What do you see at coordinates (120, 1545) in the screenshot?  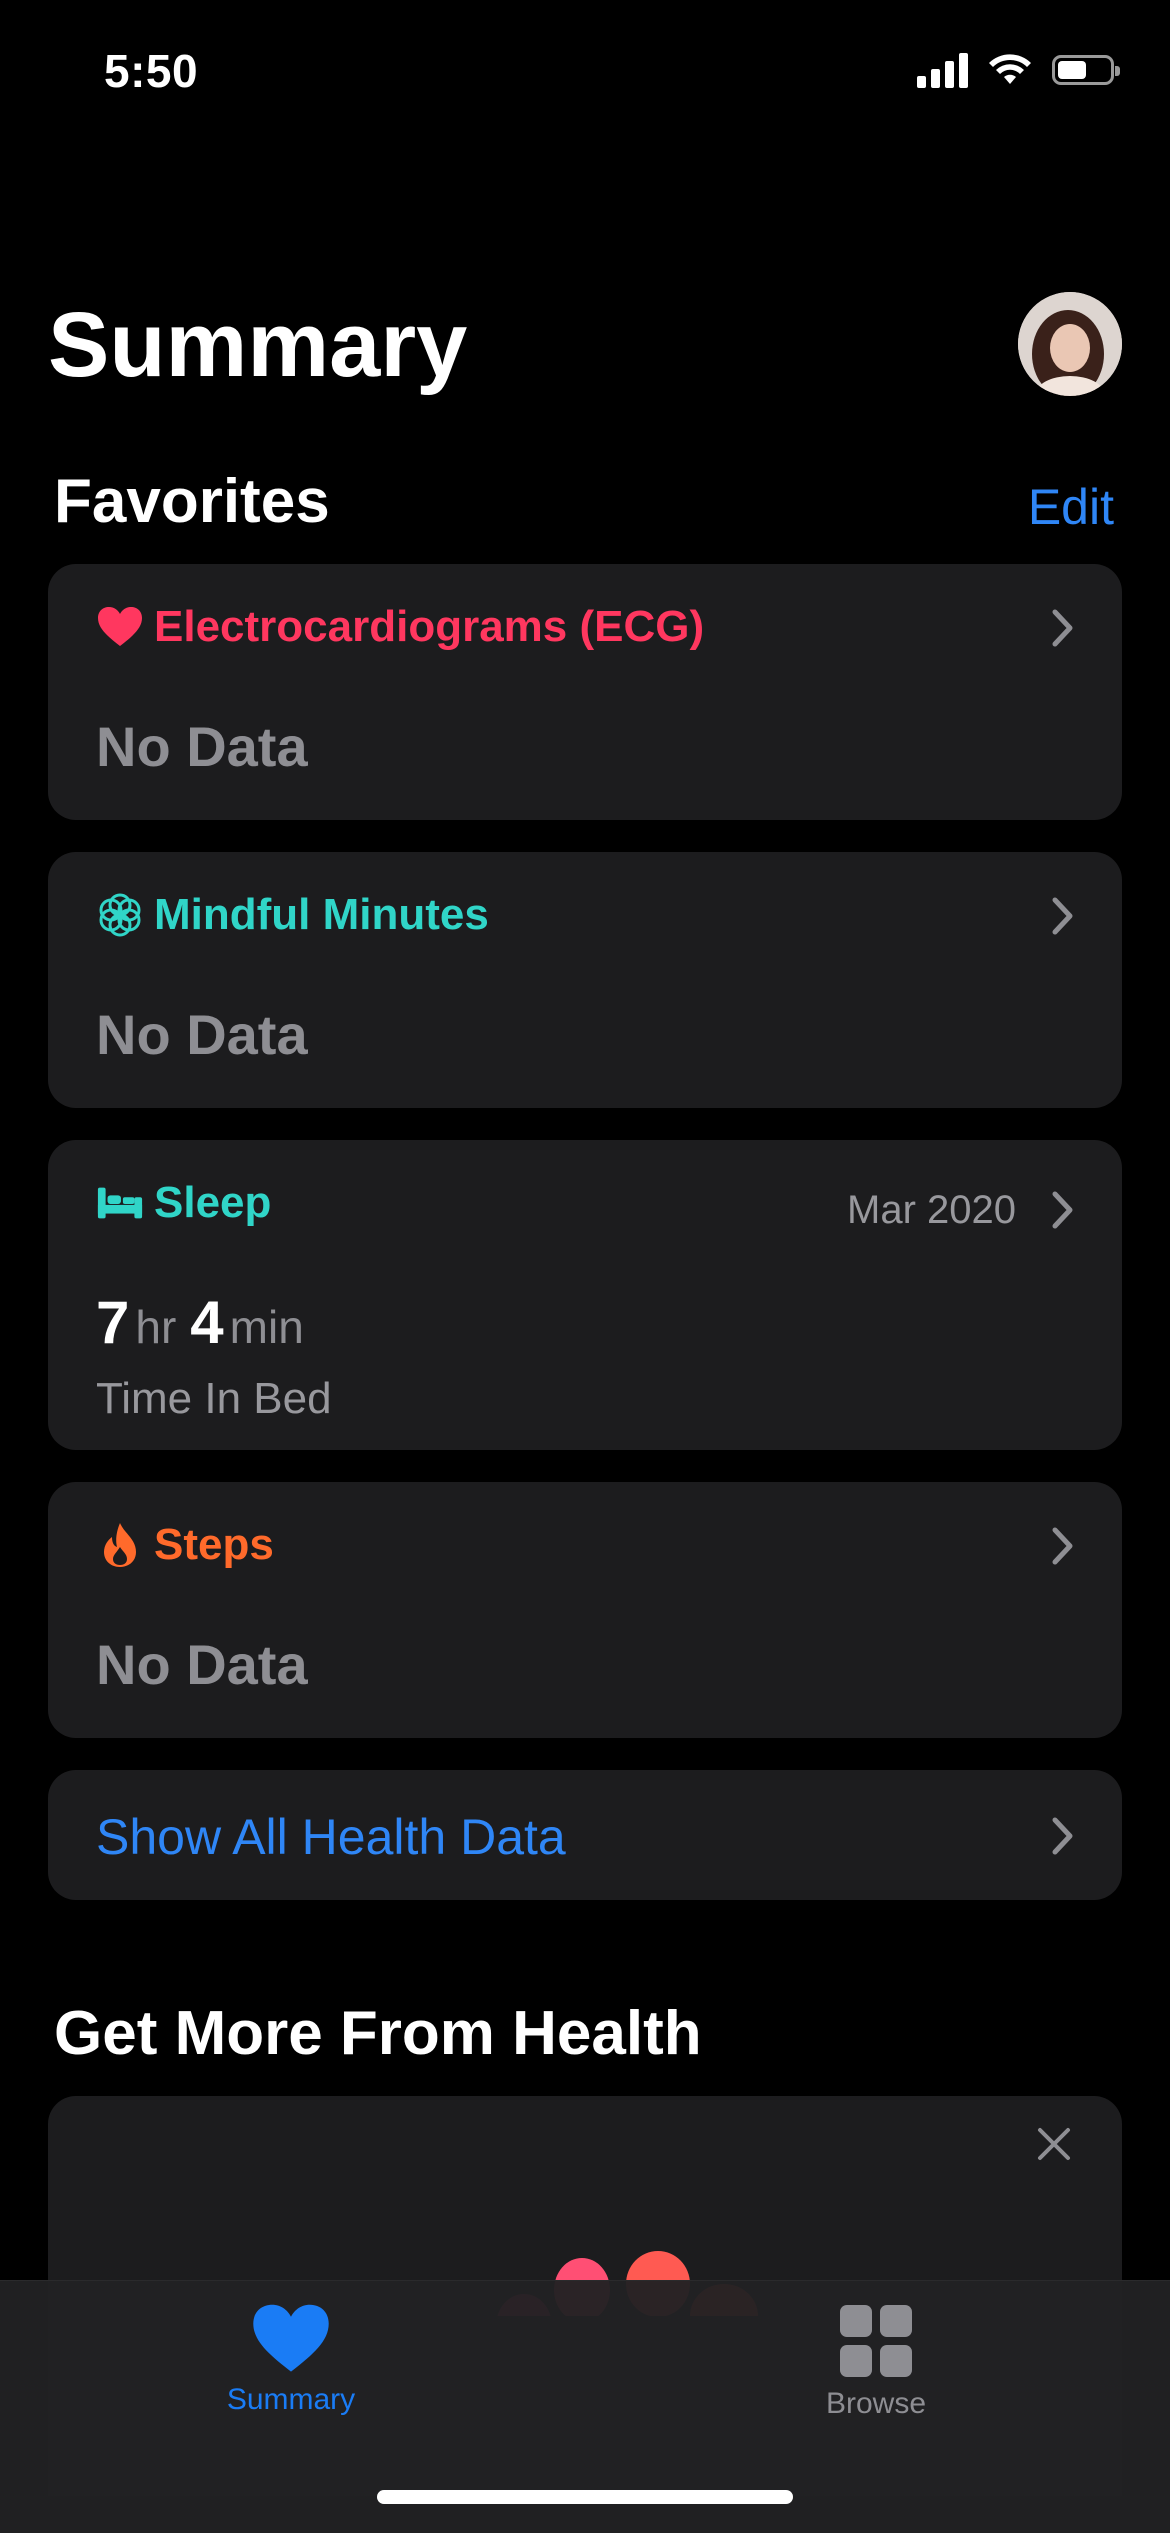 I see `flame-icon` at bounding box center [120, 1545].